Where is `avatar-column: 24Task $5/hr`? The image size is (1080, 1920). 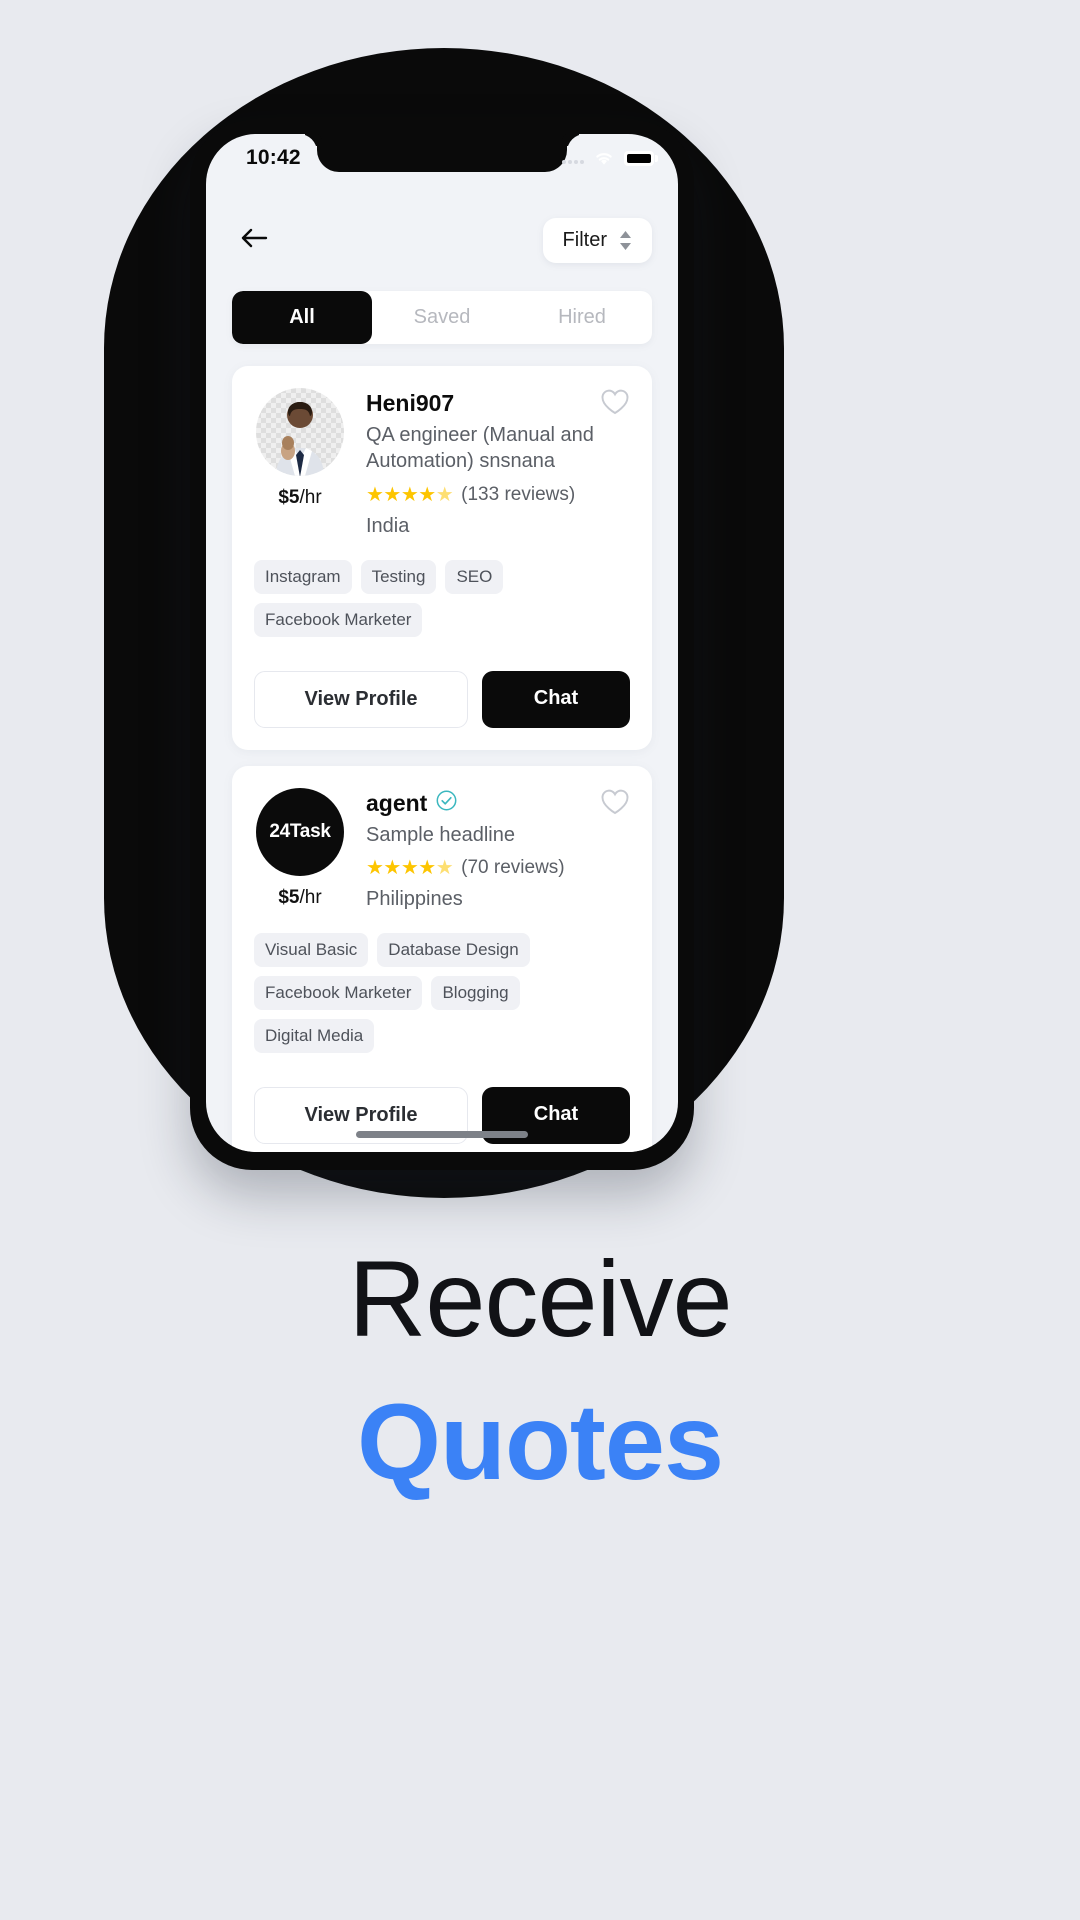
avatar-column: 24Task $5/hr is located at coordinates (300, 849).